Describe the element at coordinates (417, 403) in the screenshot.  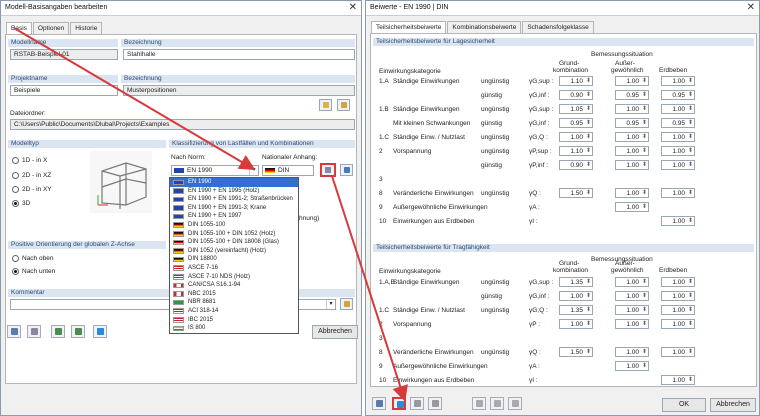
I see `save-button` at that location.